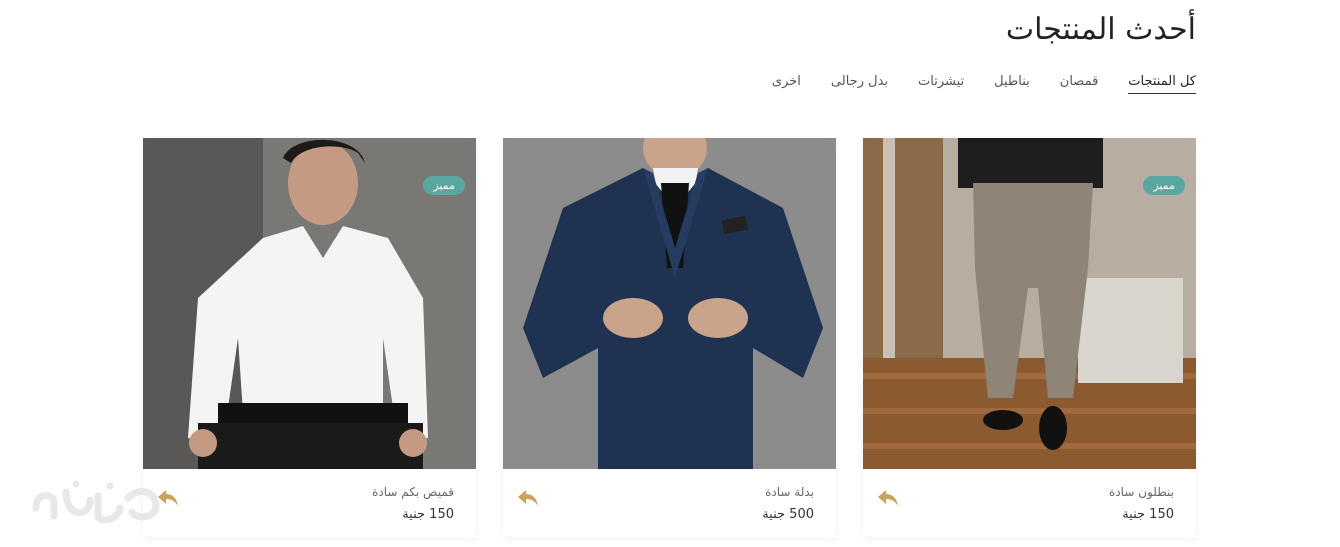  What do you see at coordinates (941, 84) in the screenshot?
I see `filter-tshirts: تيشرتات` at bounding box center [941, 84].